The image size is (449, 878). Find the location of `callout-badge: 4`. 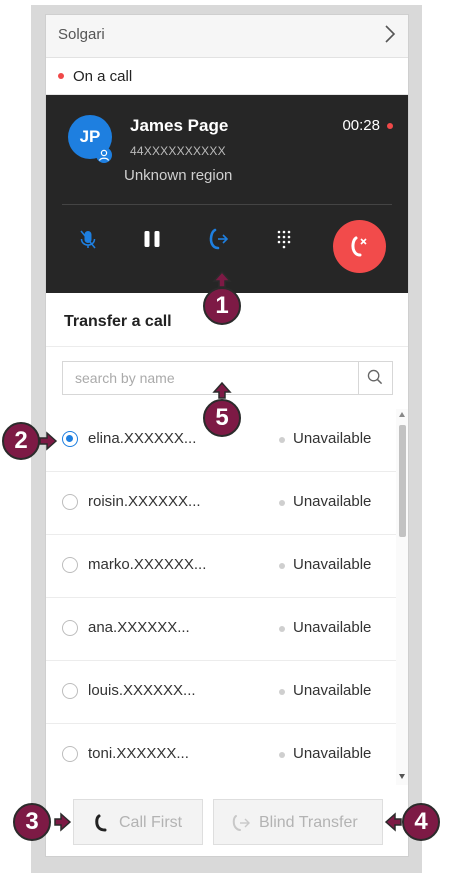

callout-badge: 4 is located at coordinates (421, 822).